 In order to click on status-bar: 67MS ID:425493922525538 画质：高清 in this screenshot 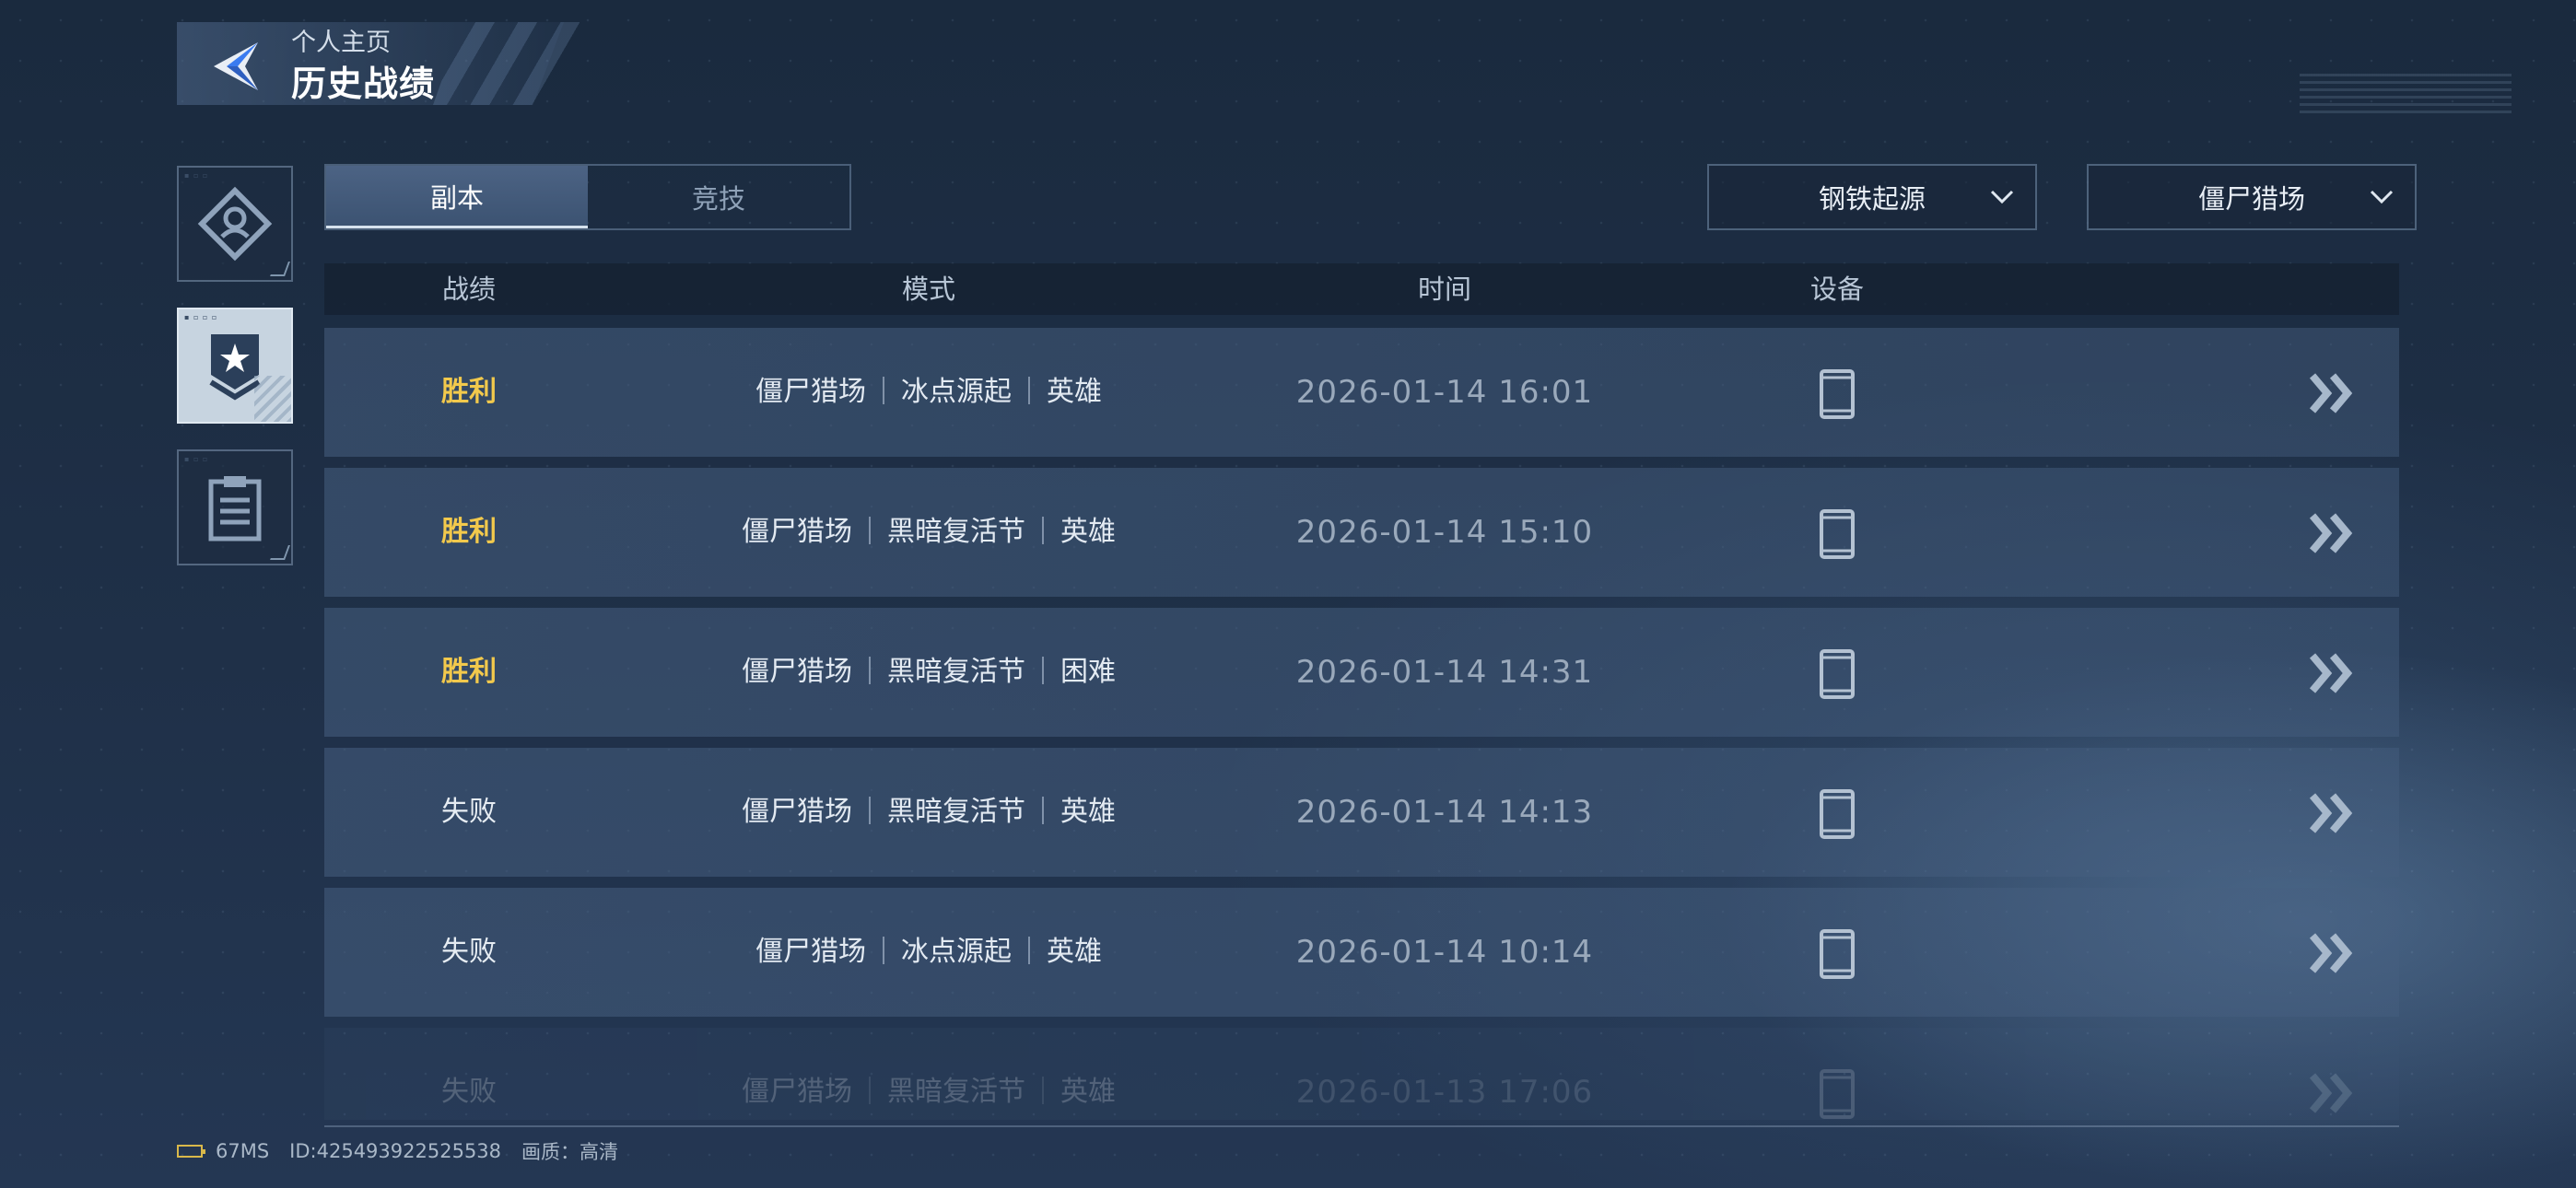, I will do `click(407, 1151)`.